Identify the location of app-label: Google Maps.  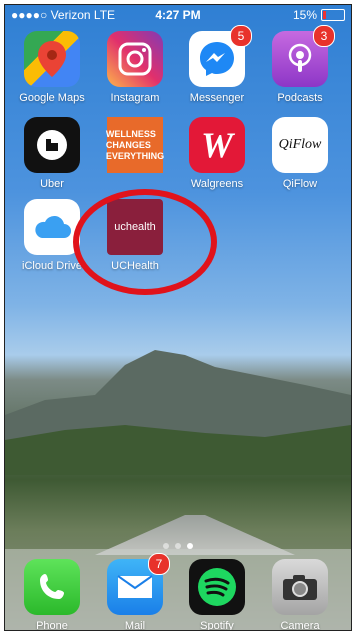
(52, 98).